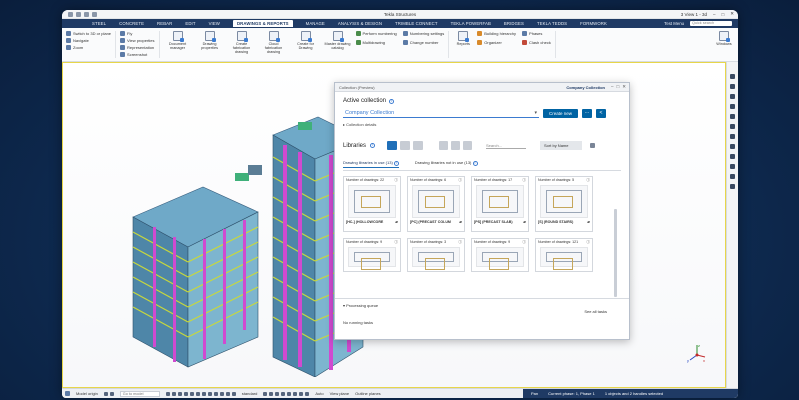  What do you see at coordinates (274, 42) in the screenshot?
I see `cloud-fabrication-drawing-button: Cloud fabrication drawing` at bounding box center [274, 42].